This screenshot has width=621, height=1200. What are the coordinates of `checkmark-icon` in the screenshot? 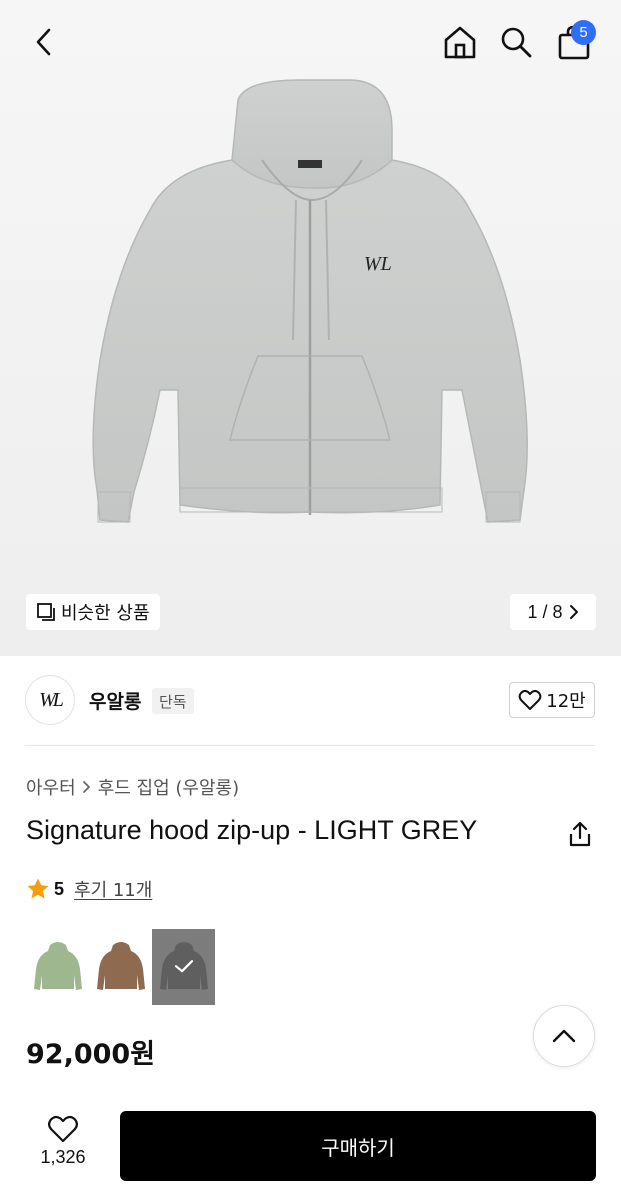 It's located at (183, 966).